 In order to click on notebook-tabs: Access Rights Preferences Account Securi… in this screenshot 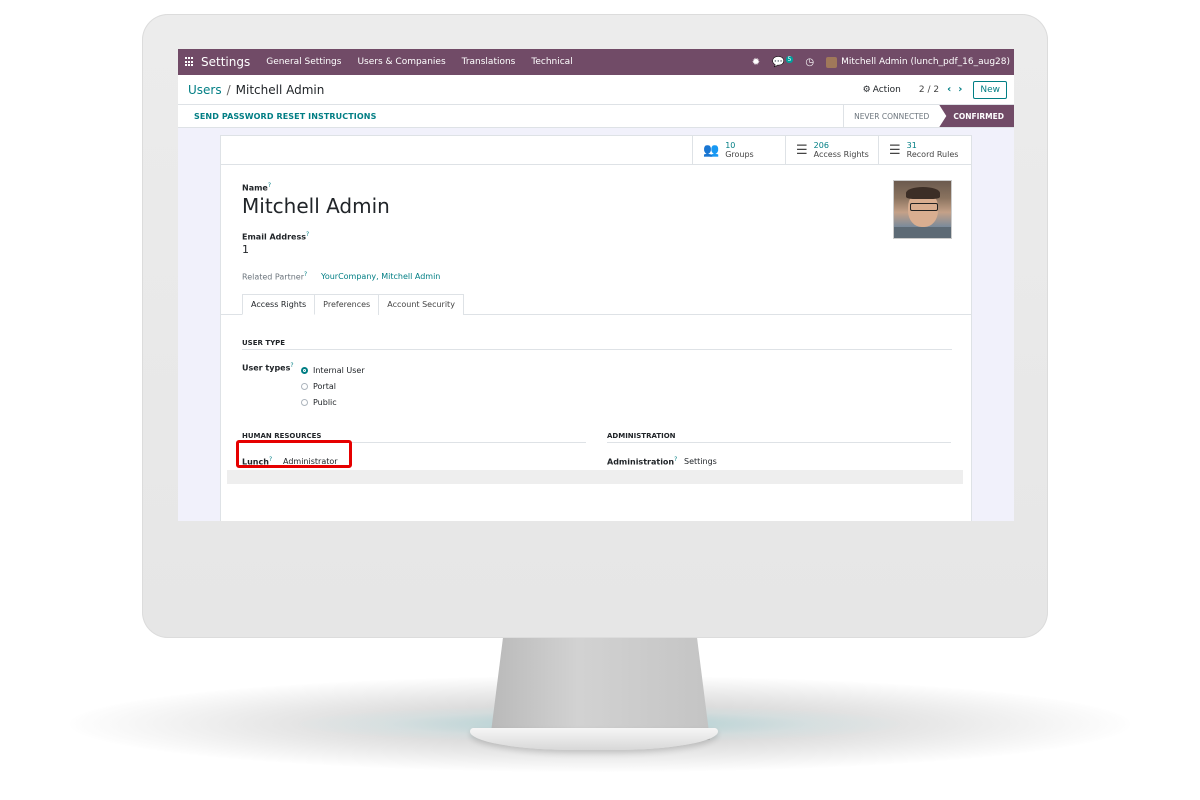, I will do `click(353, 304)`.